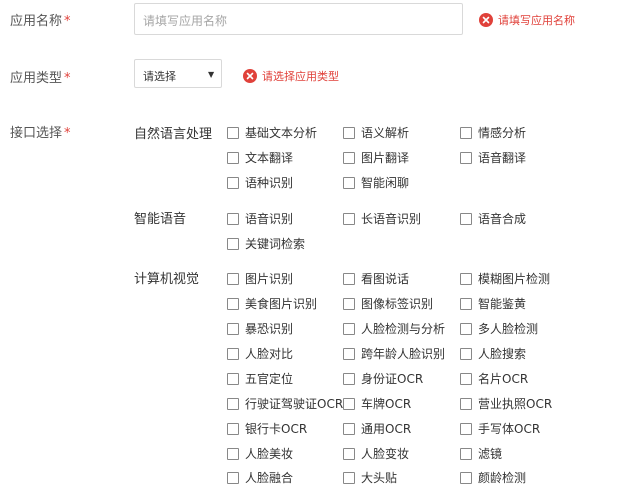  I want to click on checkbox-item: 身份证OCR, so click(383, 378).